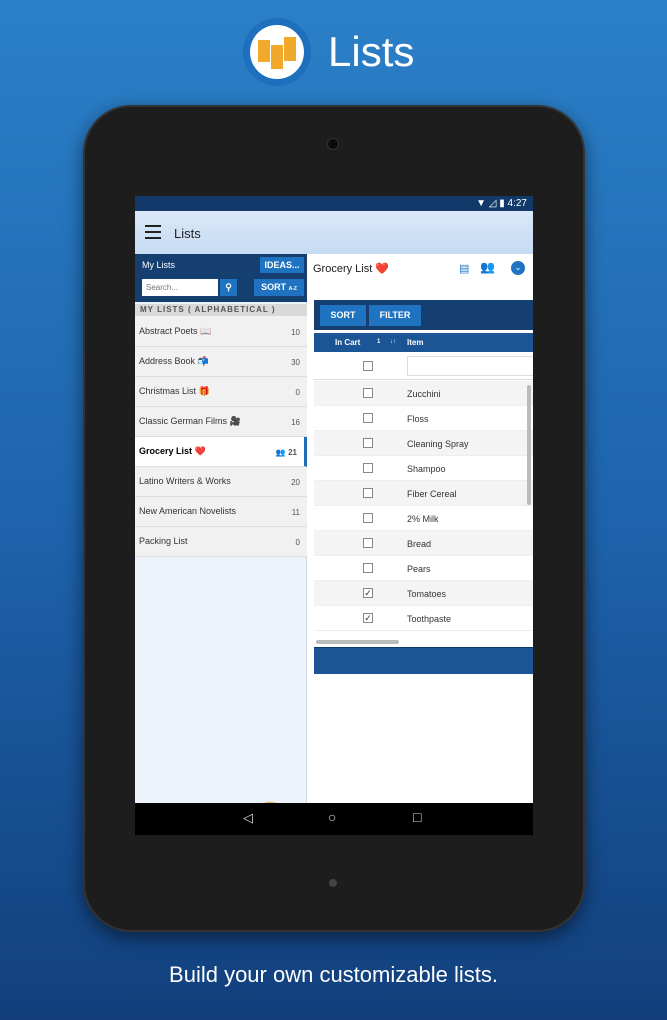  I want to click on list-count: 👥 21, so click(286, 452).